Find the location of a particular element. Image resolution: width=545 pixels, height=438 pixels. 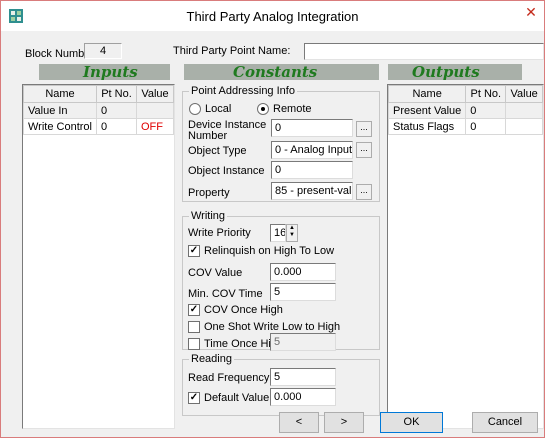

point-addressing-legend: Point Addressing Info is located at coordinates (243, 91).